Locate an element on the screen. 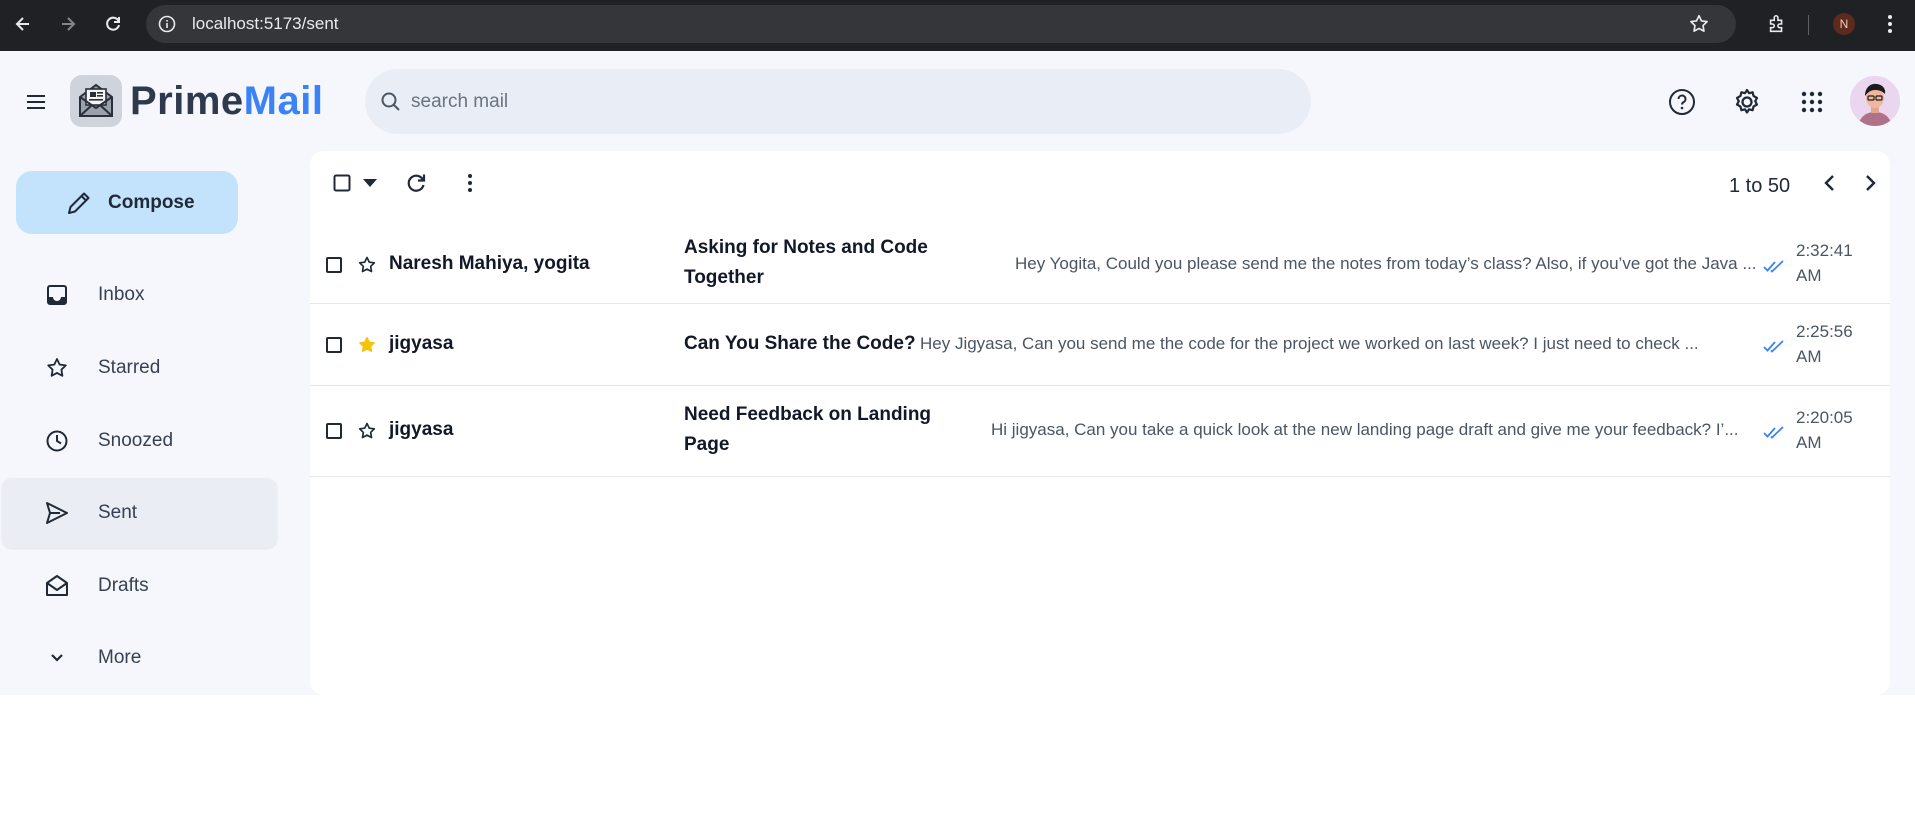  email-time: 2:20:05 AM is located at coordinates (1824, 430).